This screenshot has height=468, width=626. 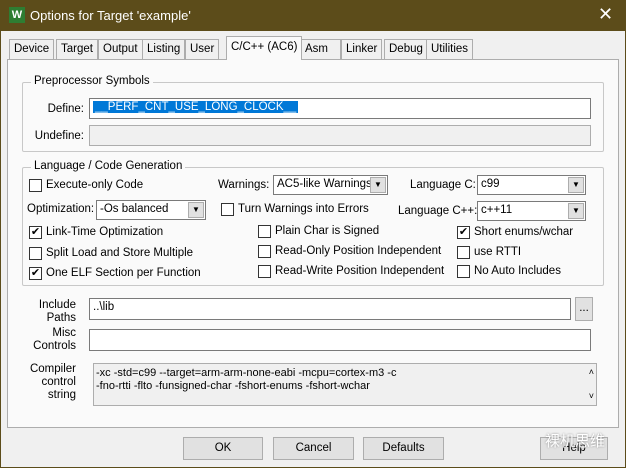 What do you see at coordinates (110, 15) in the screenshot?
I see `window-title: Options for Target 'example'` at bounding box center [110, 15].